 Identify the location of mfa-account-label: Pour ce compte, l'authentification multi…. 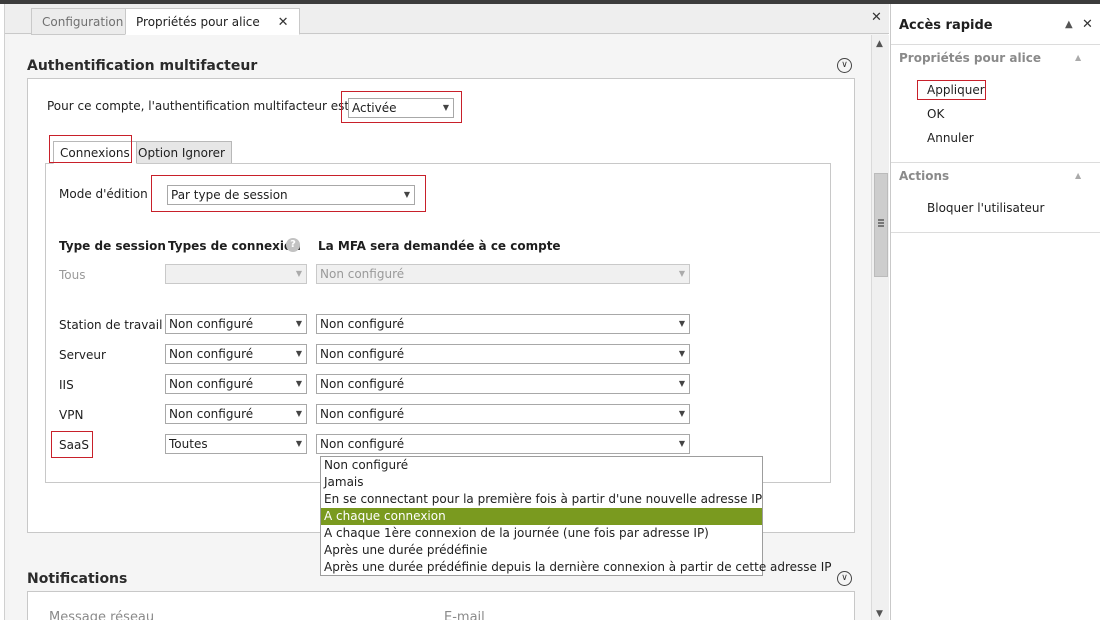
(198, 106).